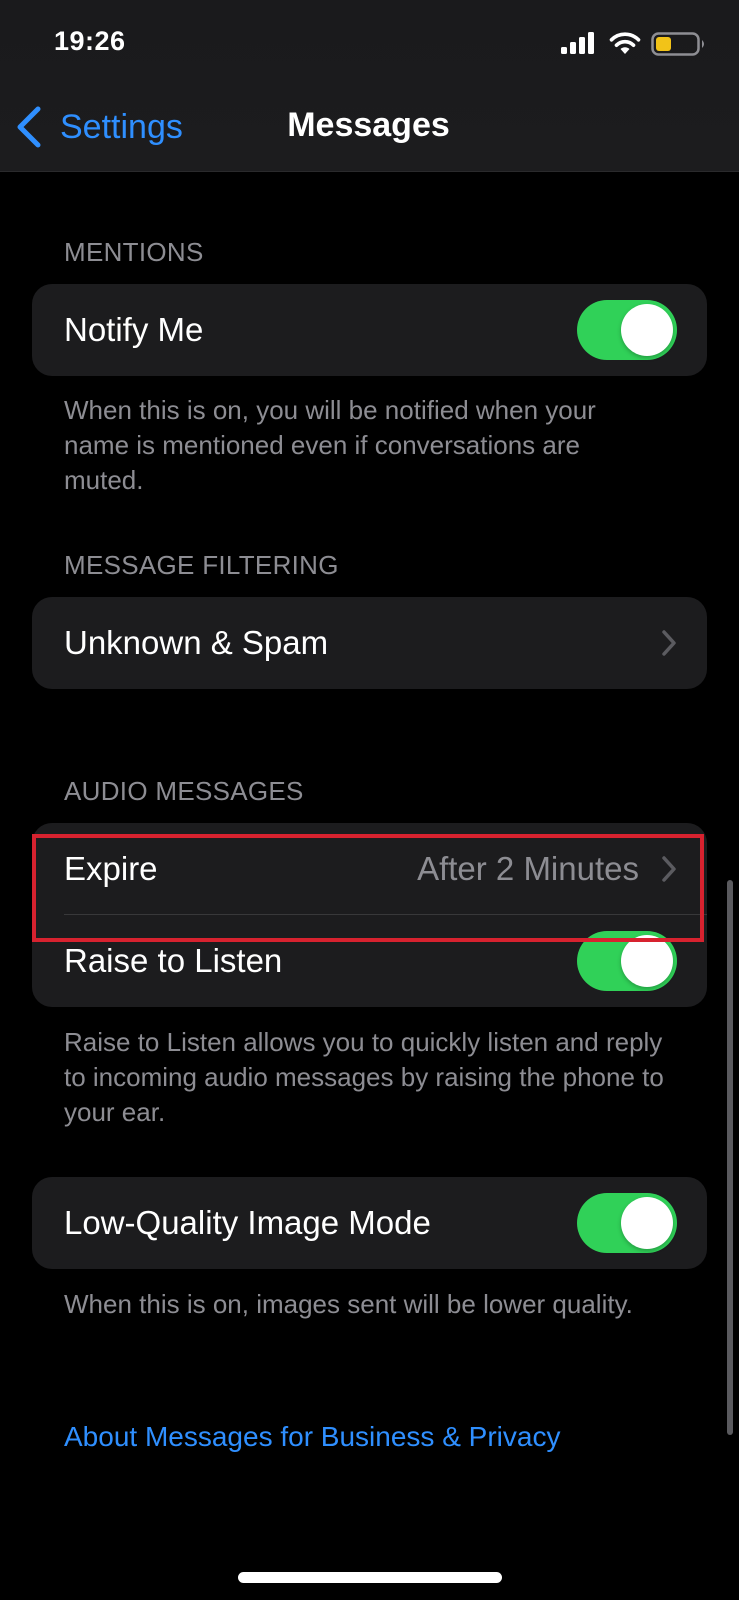 This screenshot has height=1600, width=739. I want to click on expire-row: Expire After 2 Minutes, so click(369, 869).